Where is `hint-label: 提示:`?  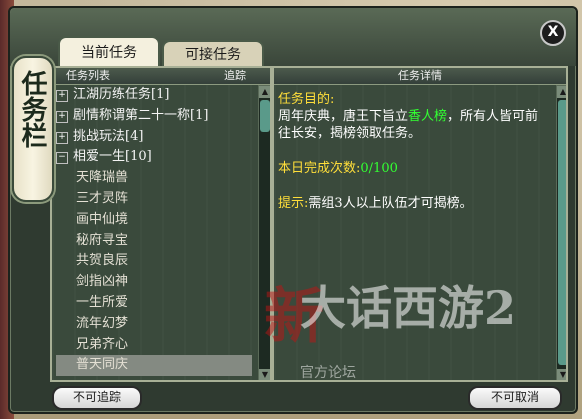 hint-label: 提示: is located at coordinates (293, 203).